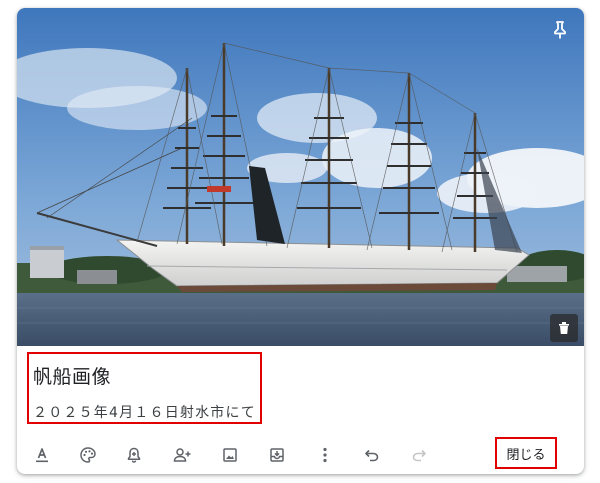 The height and width of the screenshot is (483, 600). I want to click on collaborator-icon, so click(182, 455).